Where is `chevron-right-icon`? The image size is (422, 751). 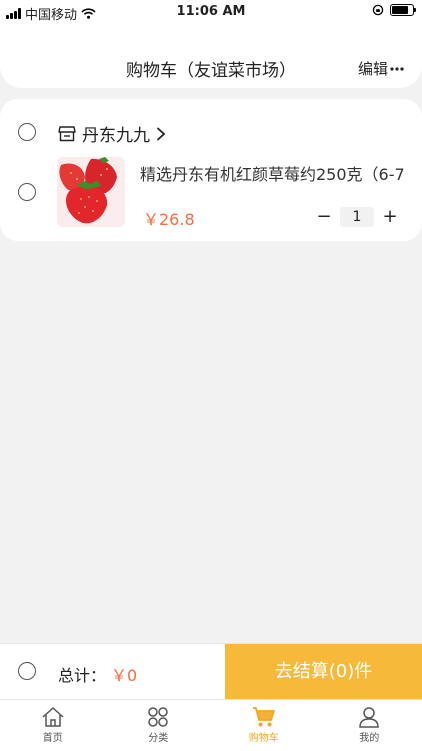 chevron-right-icon is located at coordinates (161, 134).